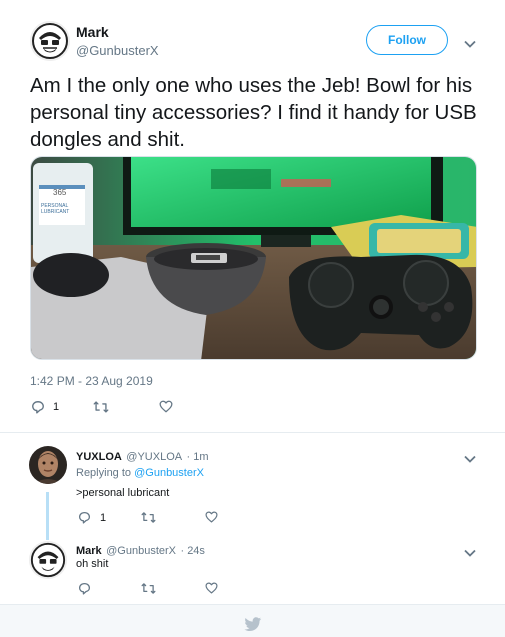  What do you see at coordinates (154, 457) in the screenshot?
I see `reply-author-handle: @YUXLOA` at bounding box center [154, 457].